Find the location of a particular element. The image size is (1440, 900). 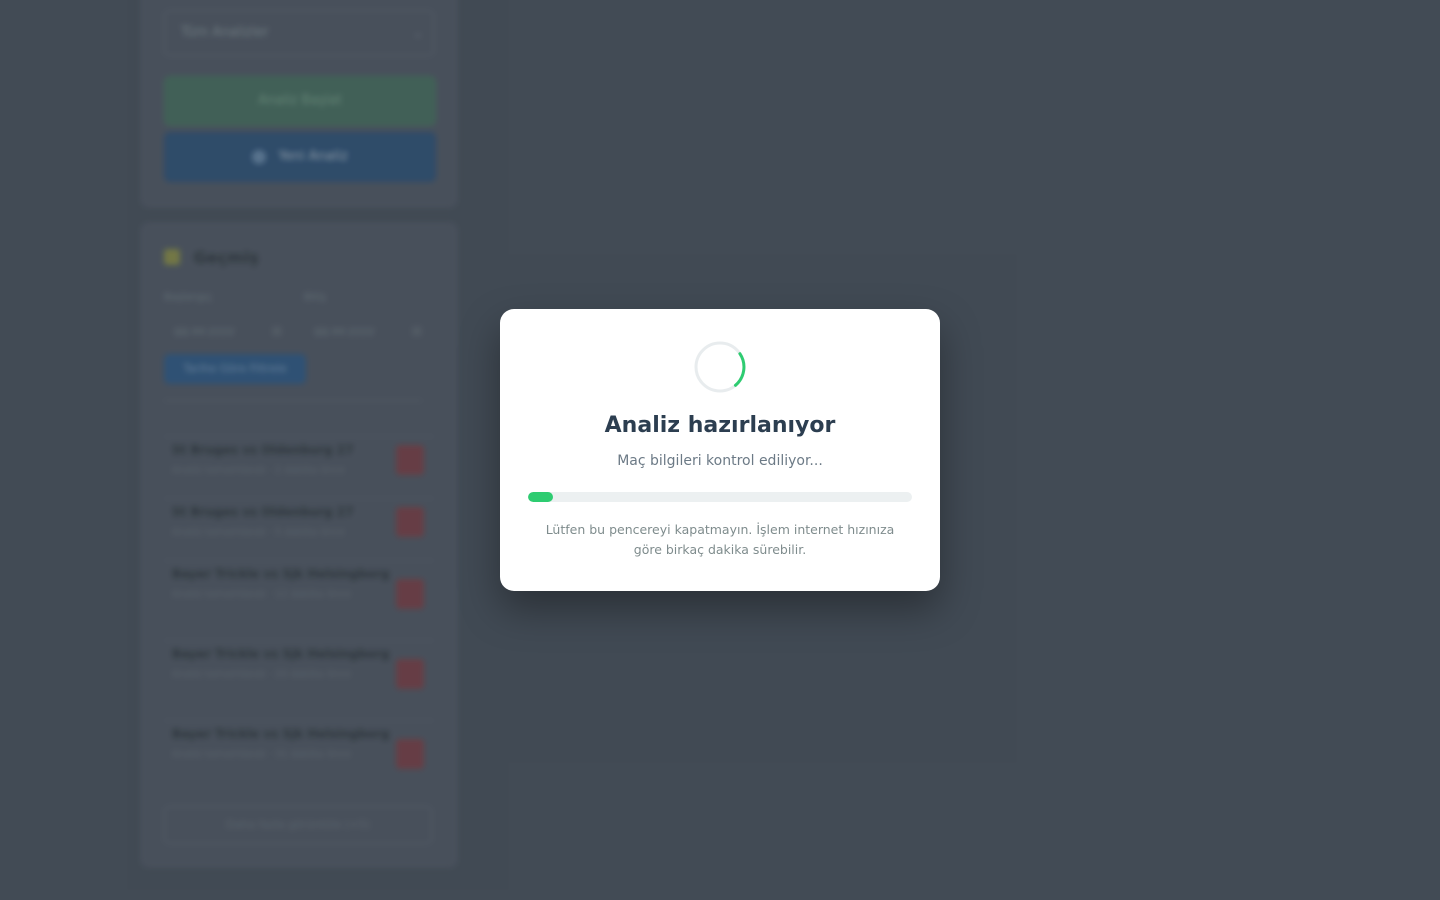

progress-bar-fill is located at coordinates (540, 497).